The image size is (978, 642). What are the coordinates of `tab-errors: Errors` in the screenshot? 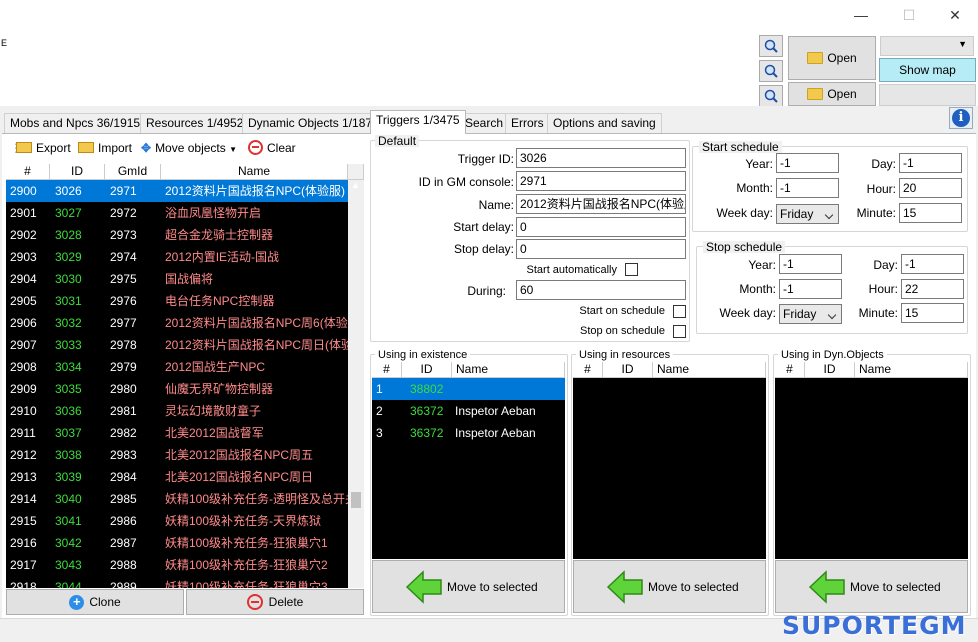 It's located at (527, 123).